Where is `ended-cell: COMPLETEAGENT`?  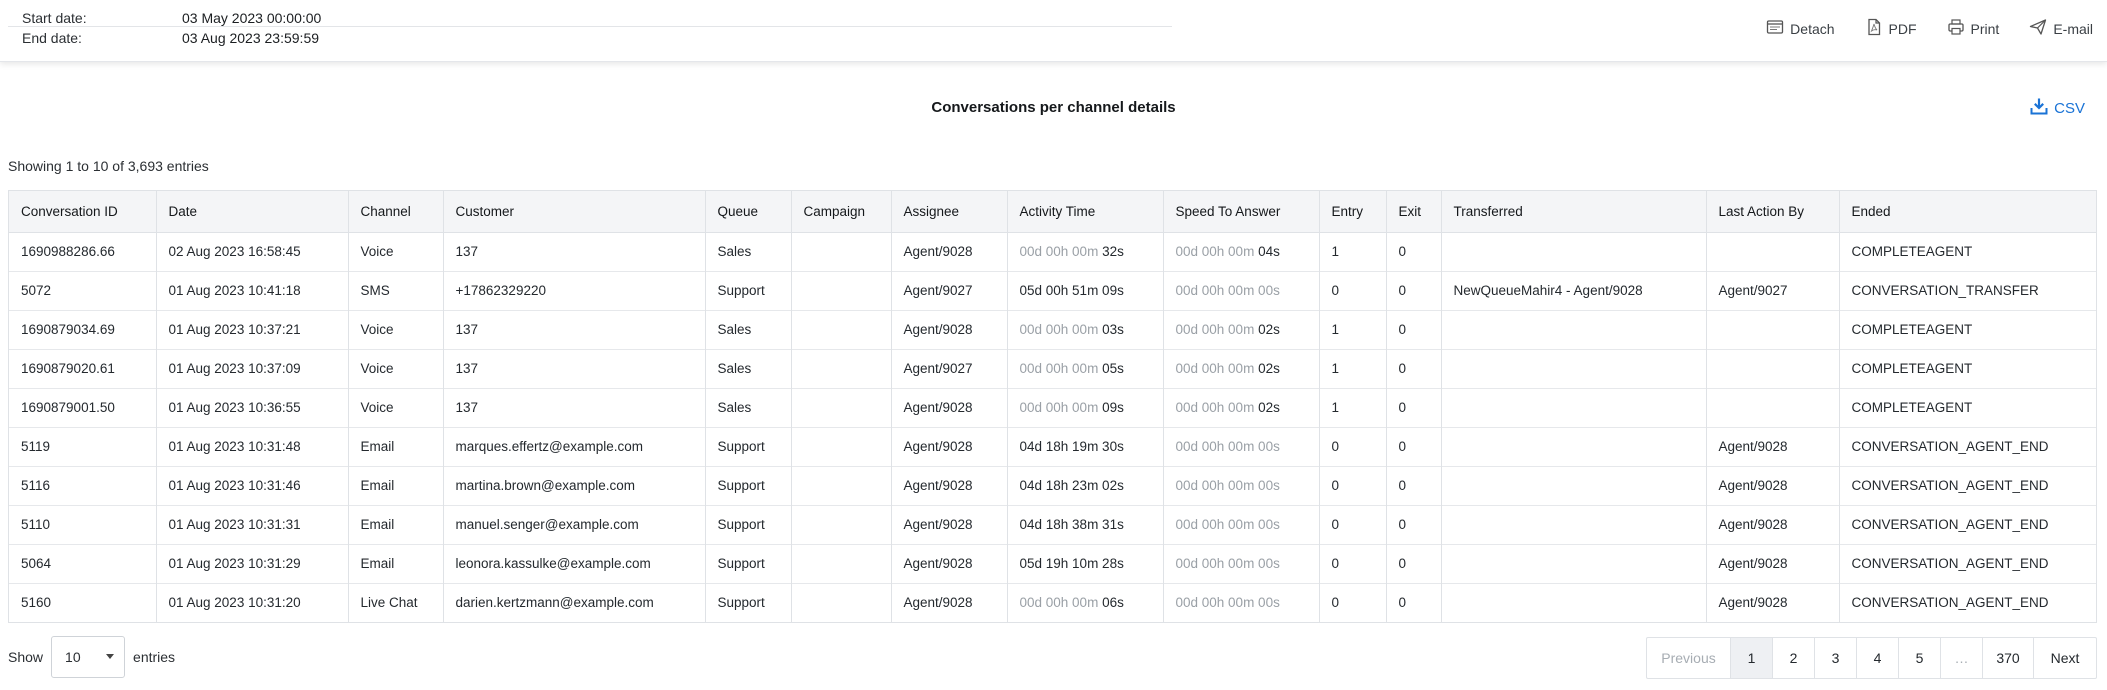 ended-cell: COMPLETEAGENT is located at coordinates (1967, 329).